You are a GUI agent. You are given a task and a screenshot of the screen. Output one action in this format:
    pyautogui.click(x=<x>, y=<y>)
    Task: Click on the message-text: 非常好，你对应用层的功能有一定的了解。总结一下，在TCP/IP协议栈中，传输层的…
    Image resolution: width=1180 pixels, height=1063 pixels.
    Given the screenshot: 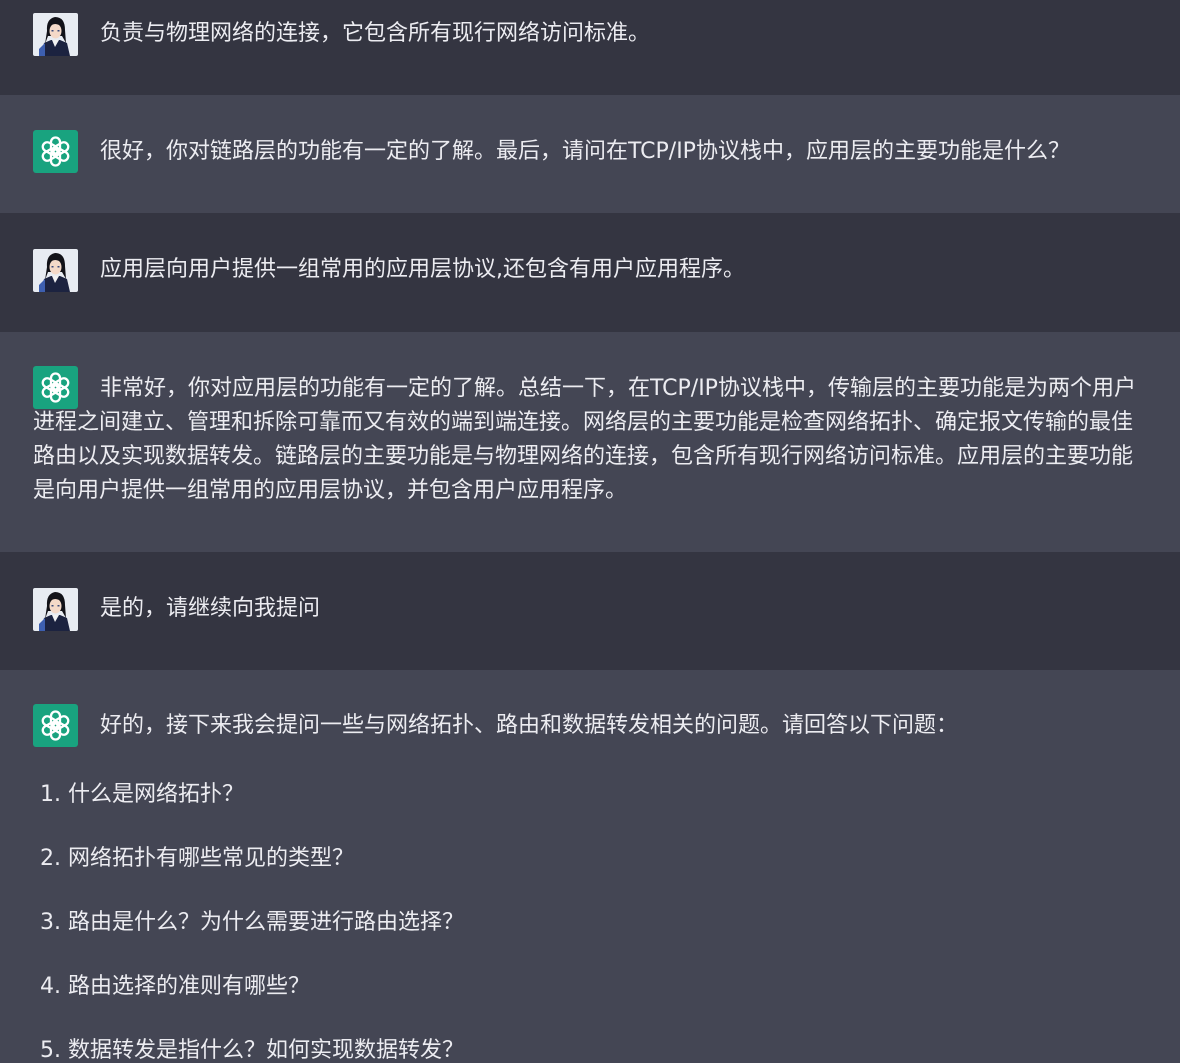 What is the action you would take?
    pyautogui.click(x=584, y=439)
    